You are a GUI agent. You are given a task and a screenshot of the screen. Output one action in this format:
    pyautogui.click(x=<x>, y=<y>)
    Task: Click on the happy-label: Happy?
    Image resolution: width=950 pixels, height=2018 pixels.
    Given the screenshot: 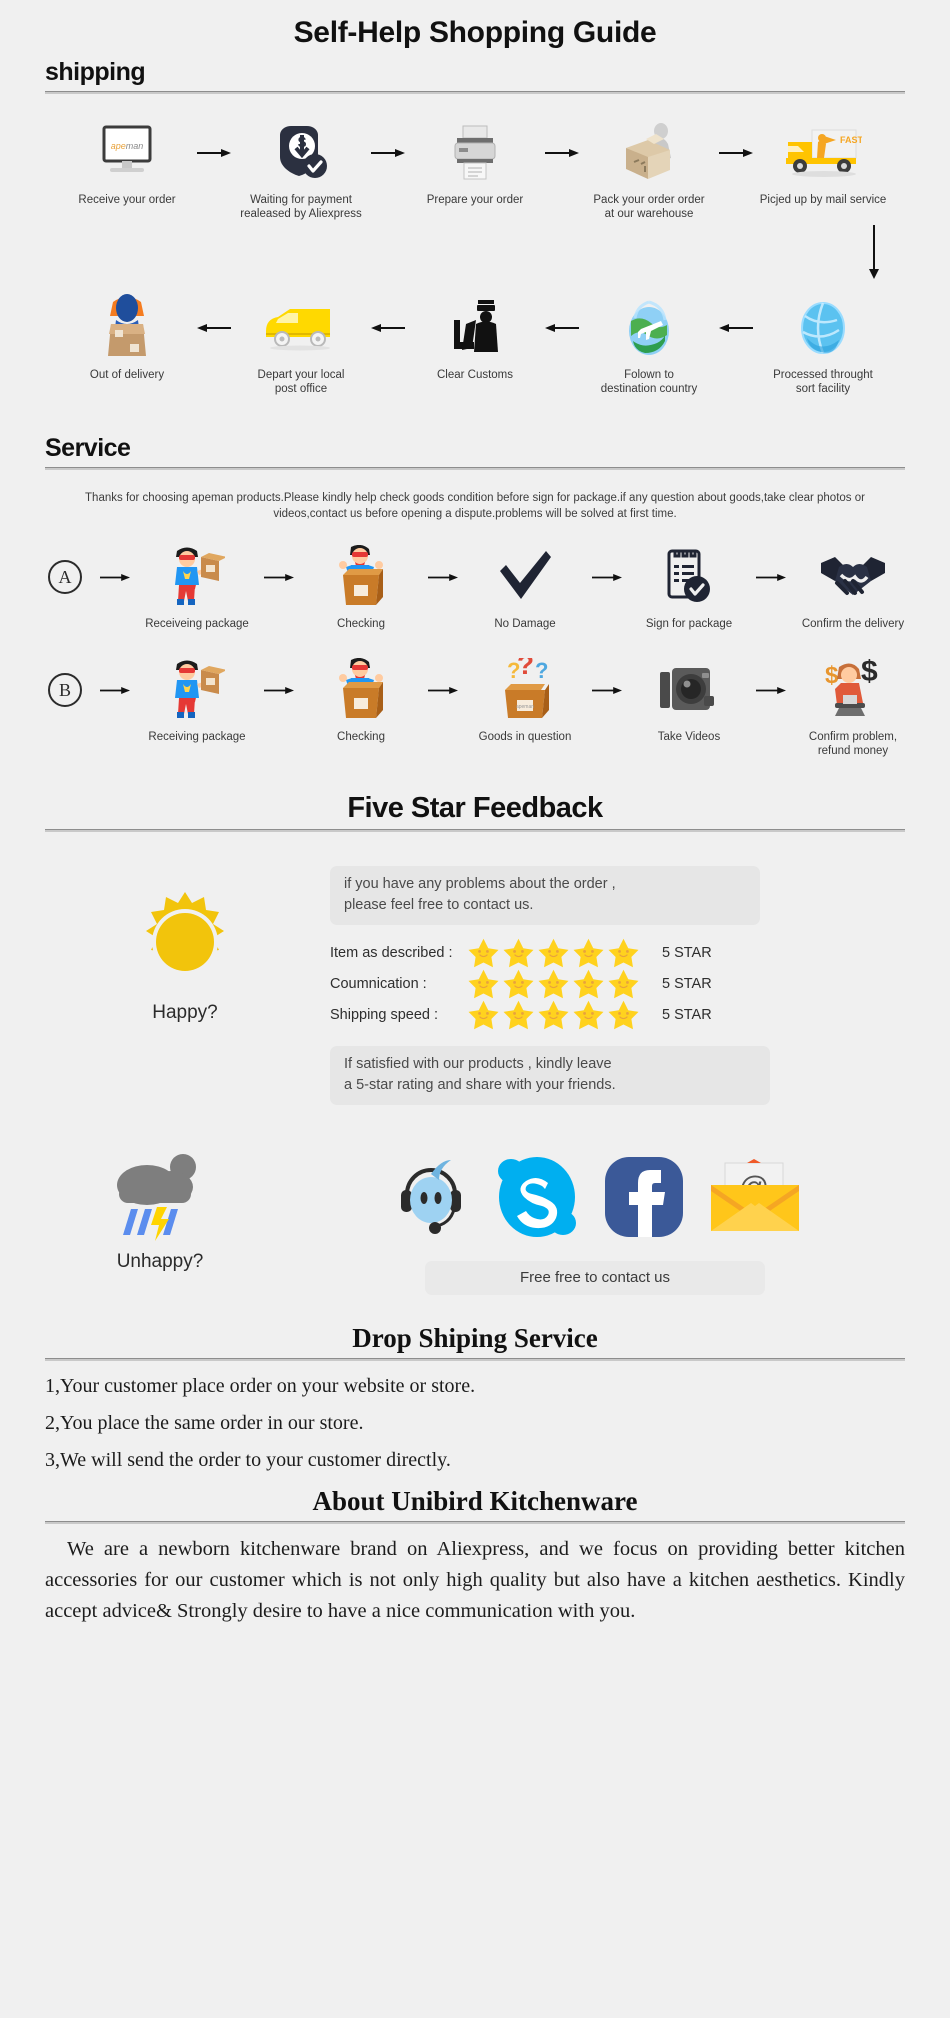 What is the action you would take?
    pyautogui.click(x=185, y=1012)
    